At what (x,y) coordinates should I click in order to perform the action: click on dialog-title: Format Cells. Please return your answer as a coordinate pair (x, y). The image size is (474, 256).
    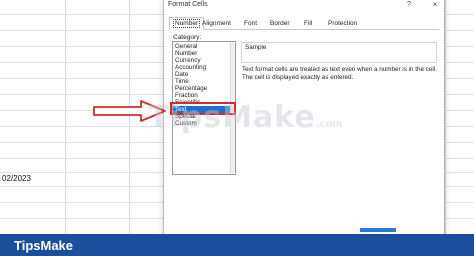
    Looking at the image, I should click on (188, 4).